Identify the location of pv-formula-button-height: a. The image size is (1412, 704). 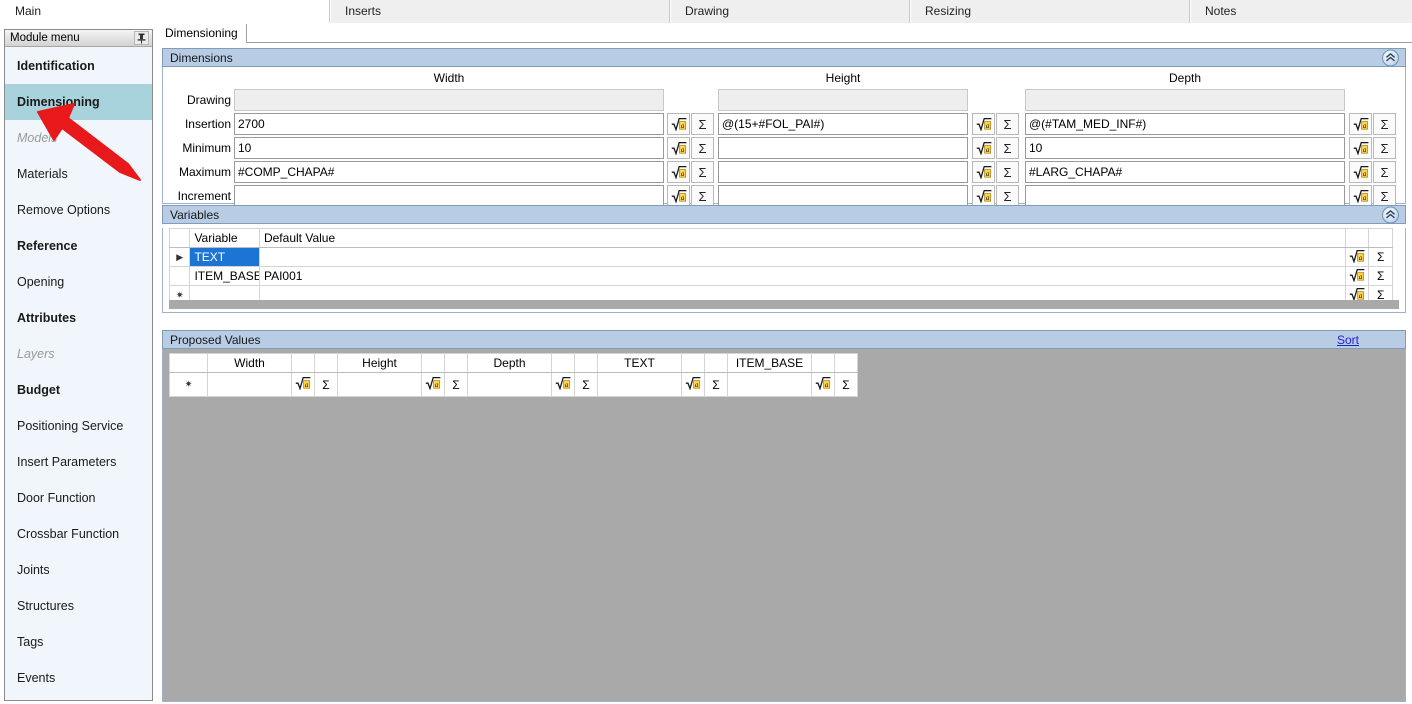
(433, 384).